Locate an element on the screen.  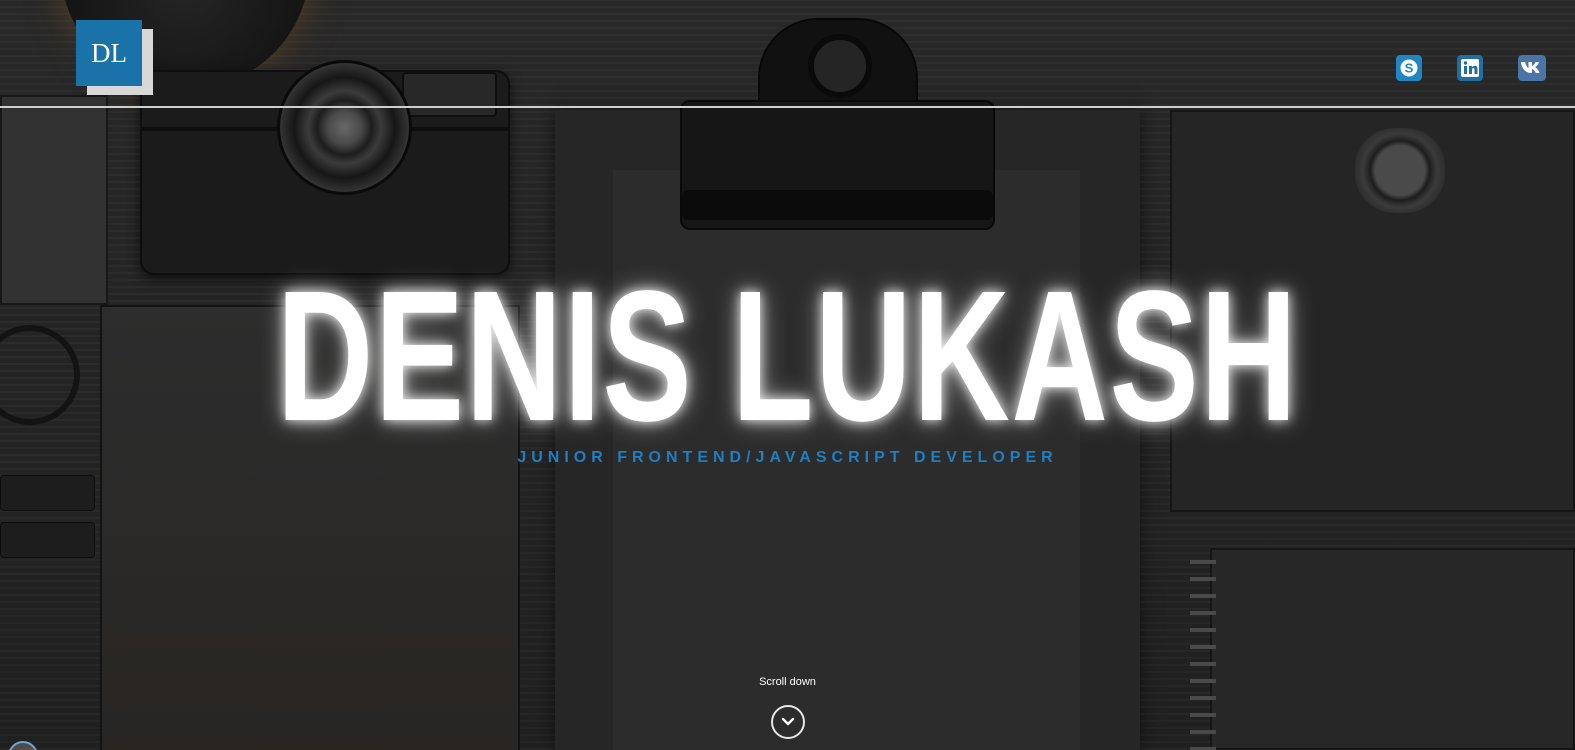
scroll-down-button is located at coordinates (788, 722).